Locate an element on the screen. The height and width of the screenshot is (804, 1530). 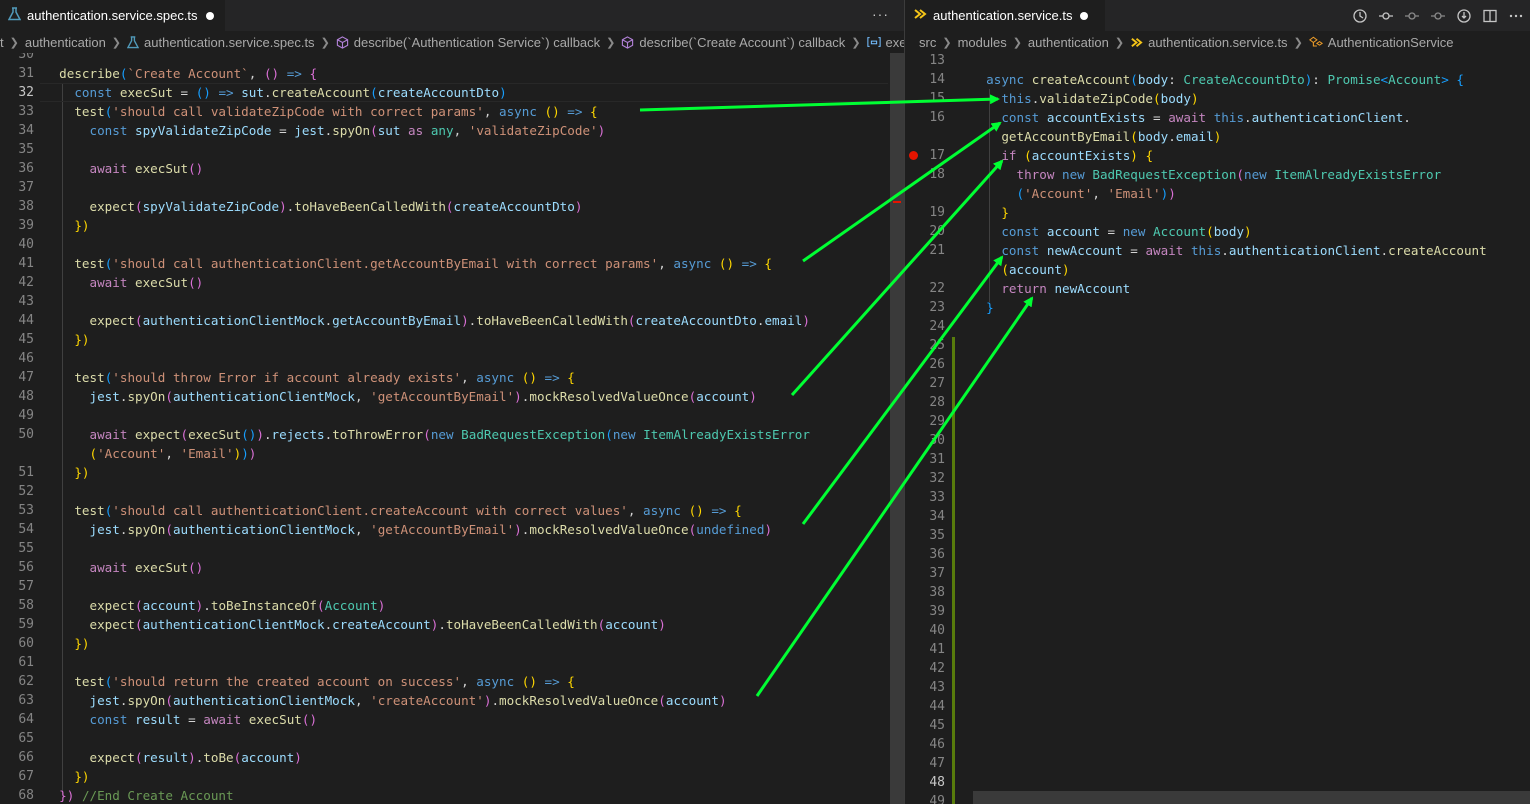
breadcrumb-item: src is located at coordinates (927, 42).